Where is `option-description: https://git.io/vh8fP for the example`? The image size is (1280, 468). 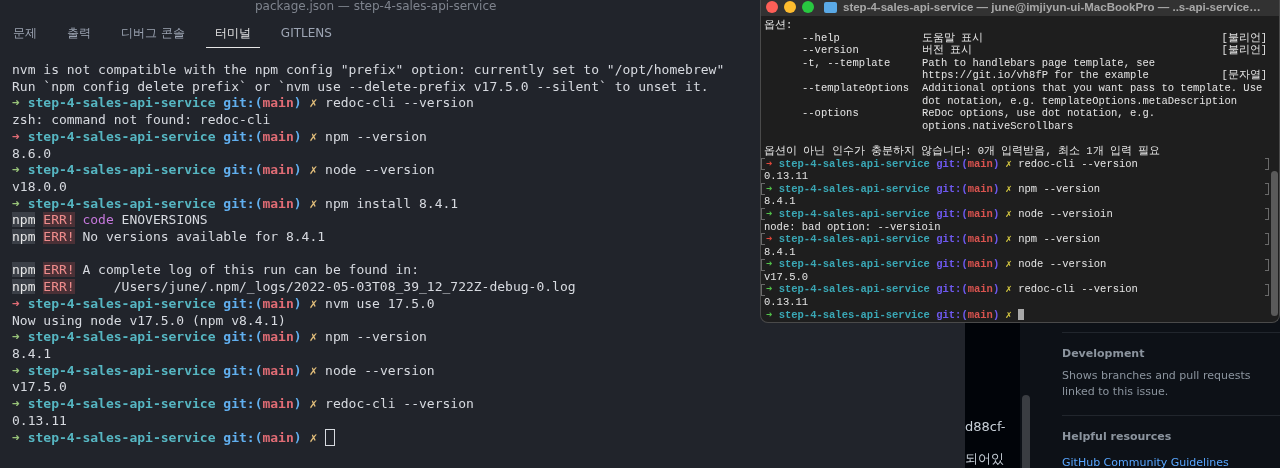 option-description: https://git.io/vh8fP for the example is located at coordinates (1035, 75).